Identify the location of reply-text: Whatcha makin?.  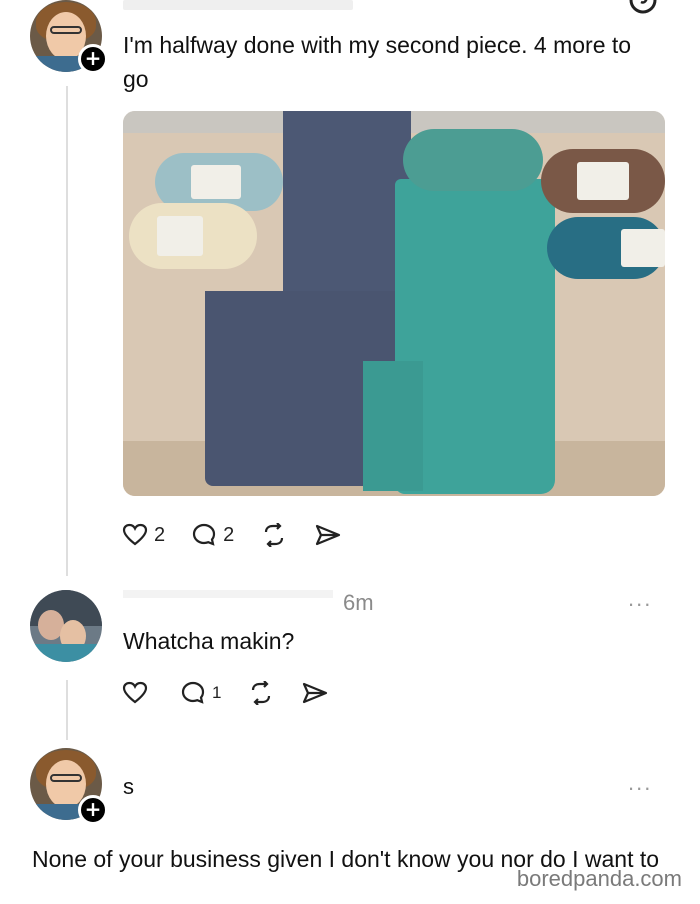
(209, 641).